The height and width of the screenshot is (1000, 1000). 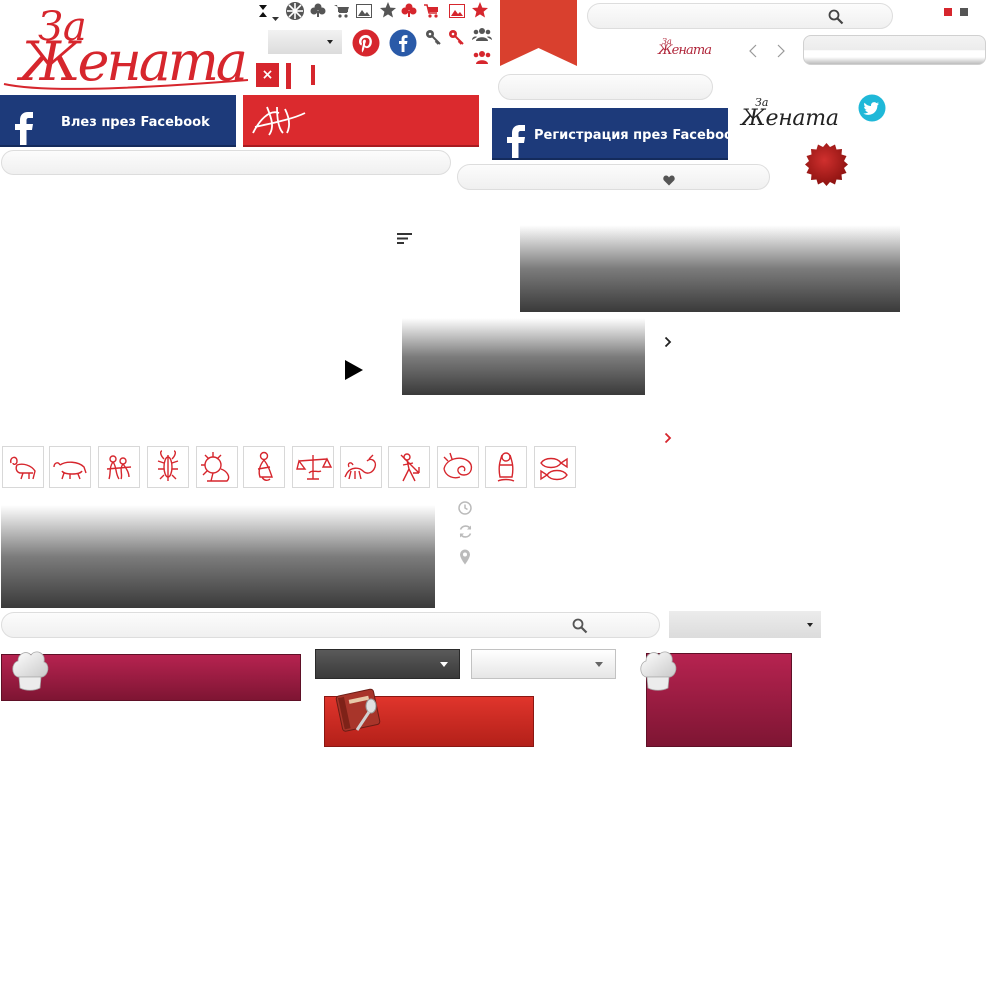 I want to click on header-input-field, so click(x=894, y=50).